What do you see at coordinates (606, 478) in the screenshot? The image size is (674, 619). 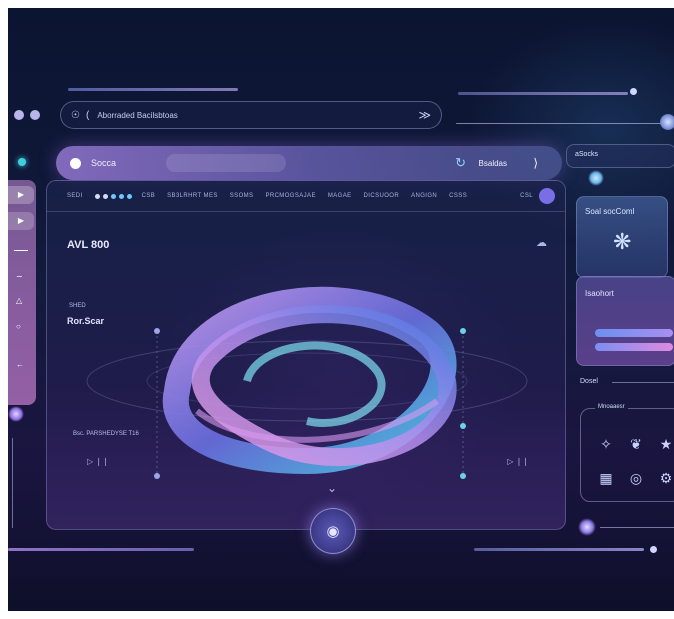 I see `grid-icon: ▦` at bounding box center [606, 478].